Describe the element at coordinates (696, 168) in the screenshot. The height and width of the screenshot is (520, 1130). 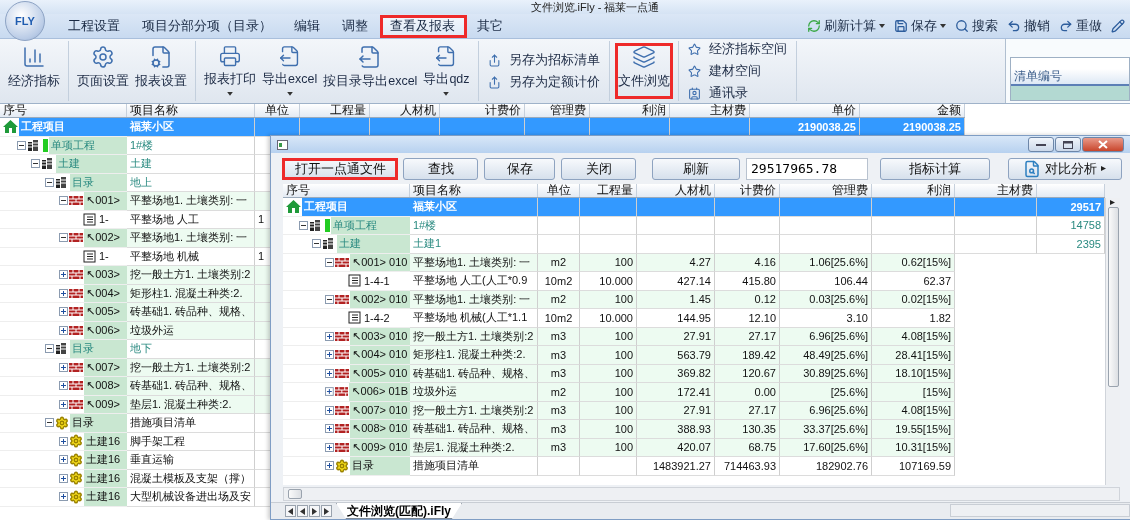
I see `toolbar-button: 刷新` at that location.